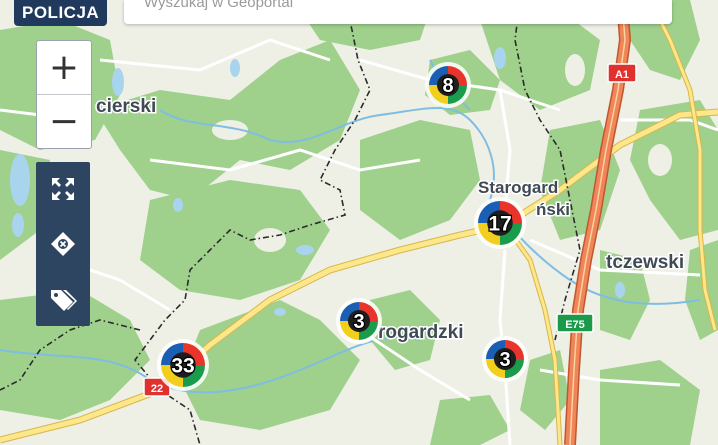  I want to click on fullscreen-icon, so click(63, 189).